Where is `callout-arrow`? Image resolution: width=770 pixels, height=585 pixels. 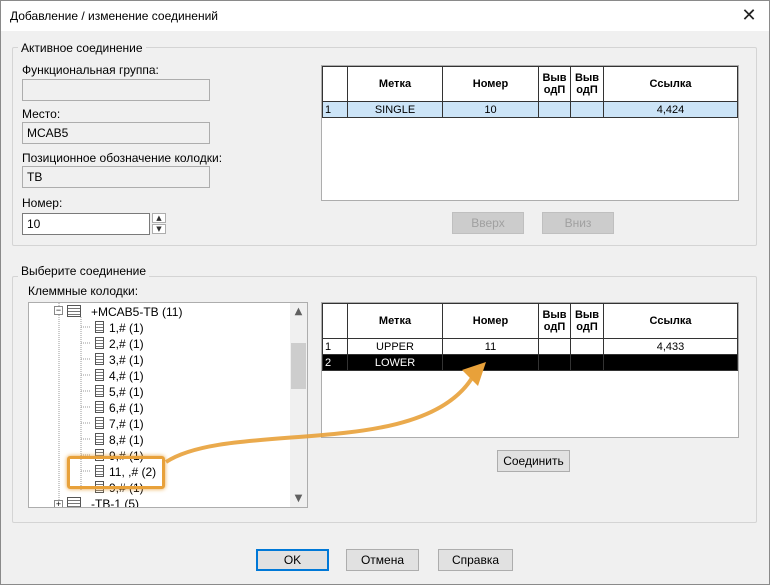
callout-arrow is located at coordinates (325, 413).